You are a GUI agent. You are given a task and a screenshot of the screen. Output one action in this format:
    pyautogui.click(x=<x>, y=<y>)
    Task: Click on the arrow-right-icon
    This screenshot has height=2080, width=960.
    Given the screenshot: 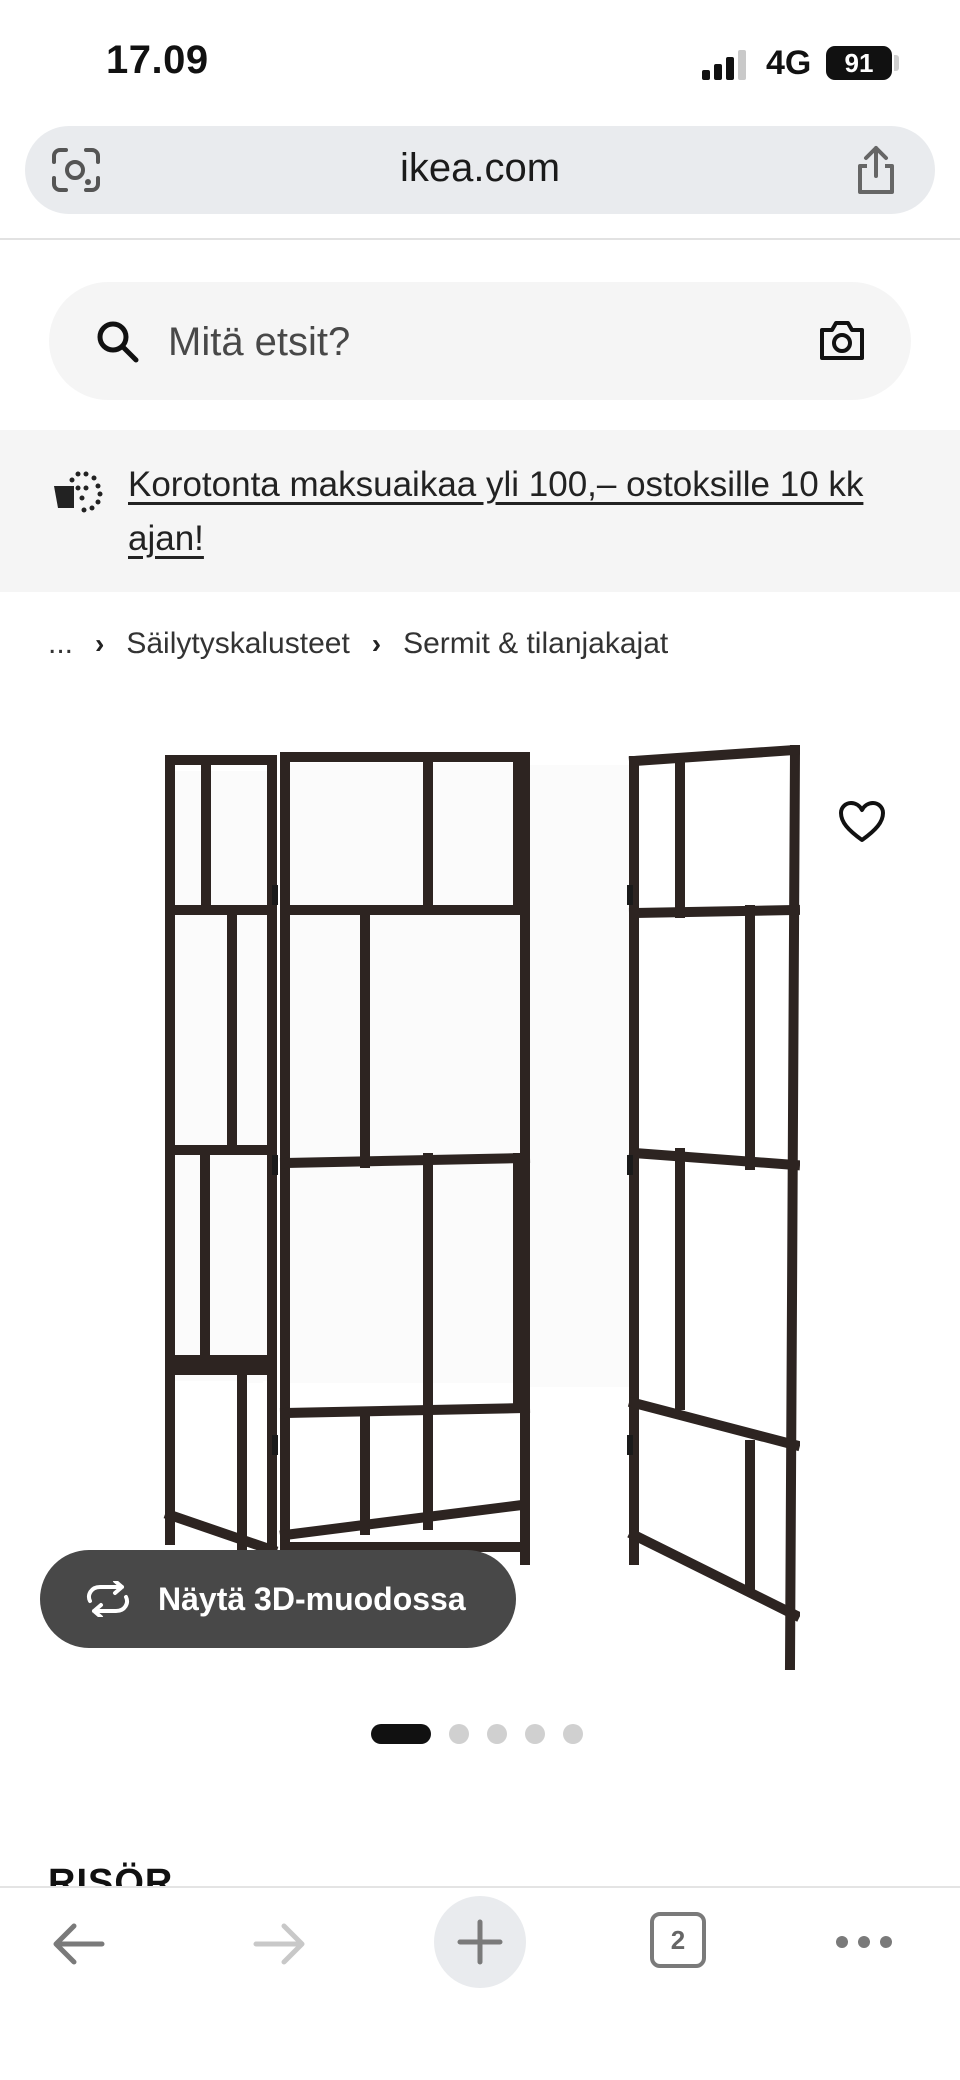 What is the action you would take?
    pyautogui.click(x=280, y=1944)
    